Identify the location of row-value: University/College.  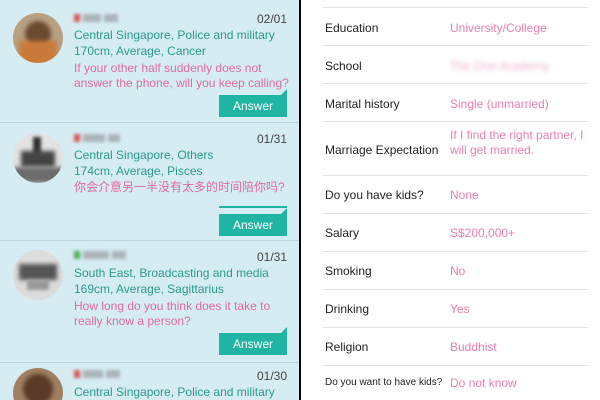
(498, 28).